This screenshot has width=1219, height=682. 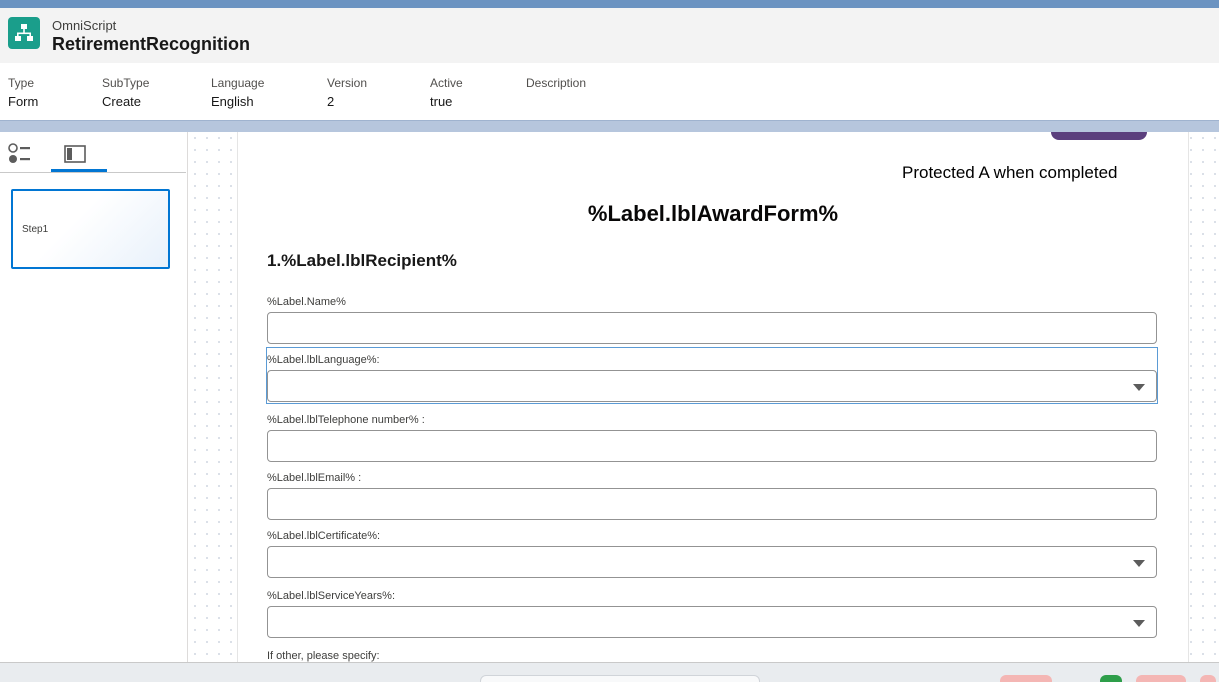 What do you see at coordinates (306, 302) in the screenshot?
I see `name-label: %Label.Name%` at bounding box center [306, 302].